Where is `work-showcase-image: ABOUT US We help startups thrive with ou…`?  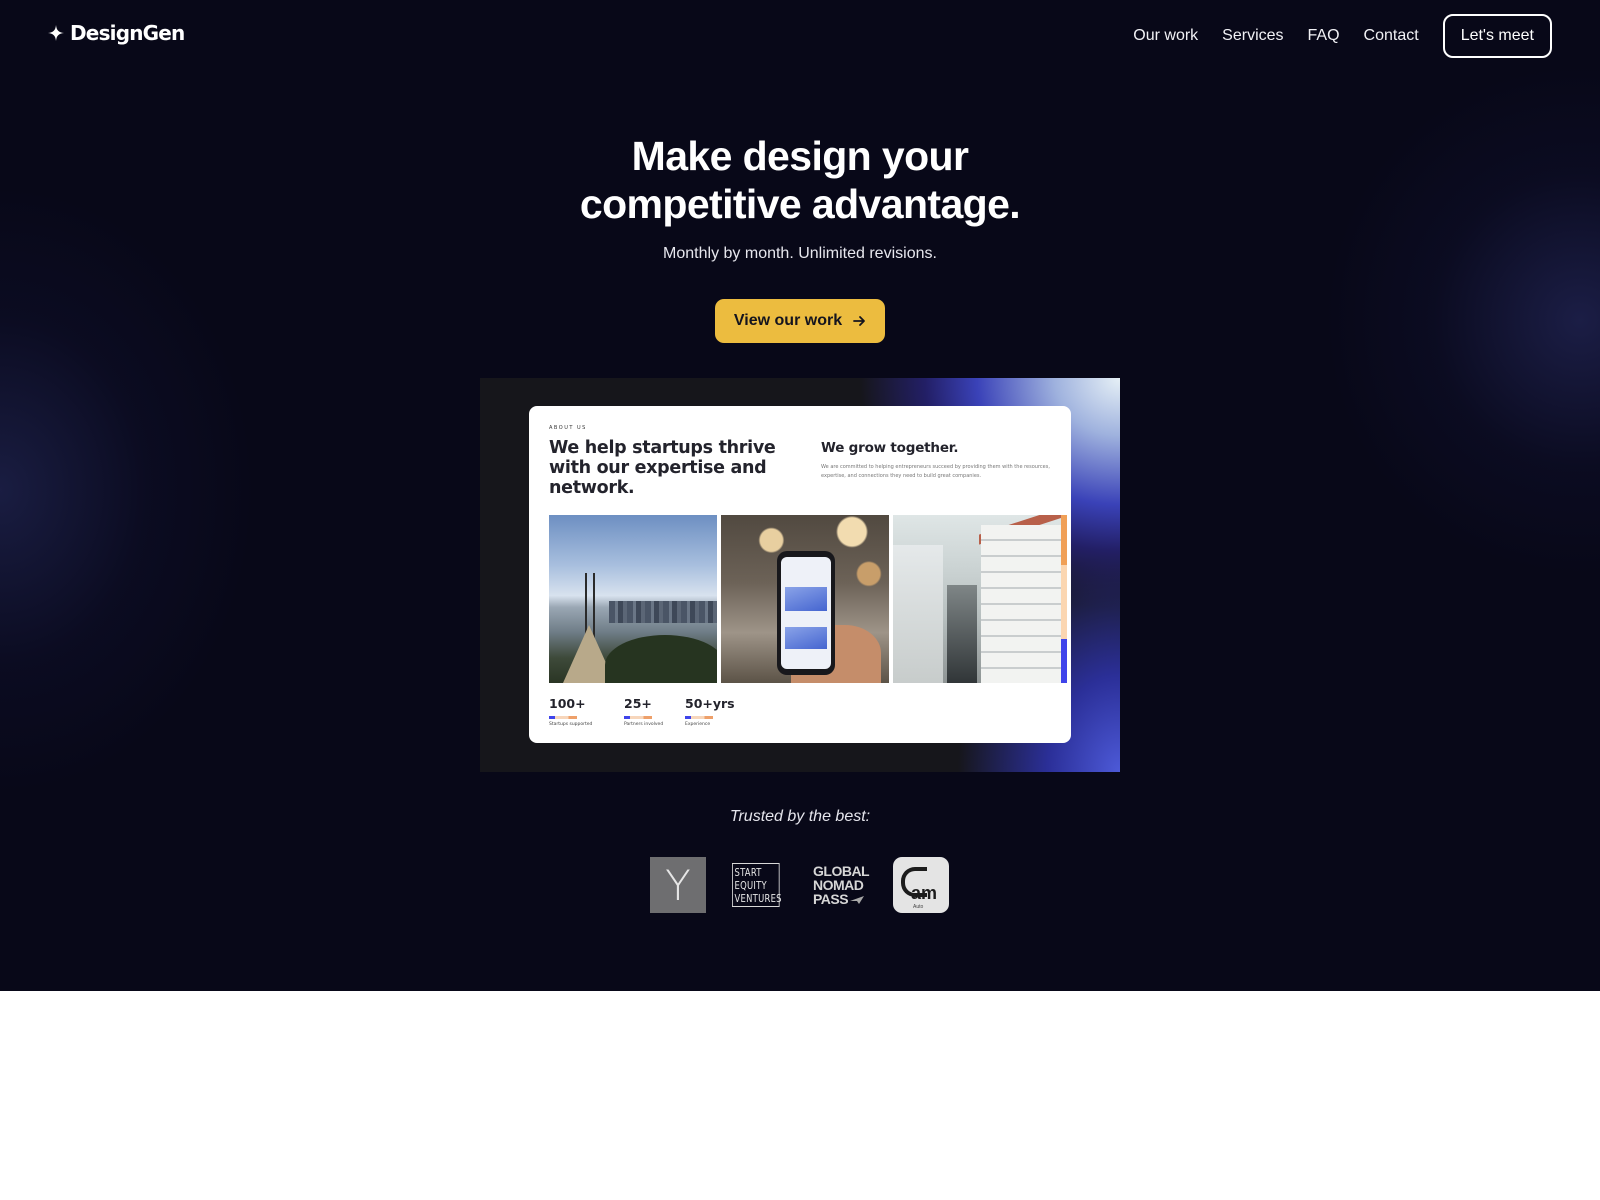
work-showcase-image: ABOUT US We help startups thrive with ou… is located at coordinates (800, 575).